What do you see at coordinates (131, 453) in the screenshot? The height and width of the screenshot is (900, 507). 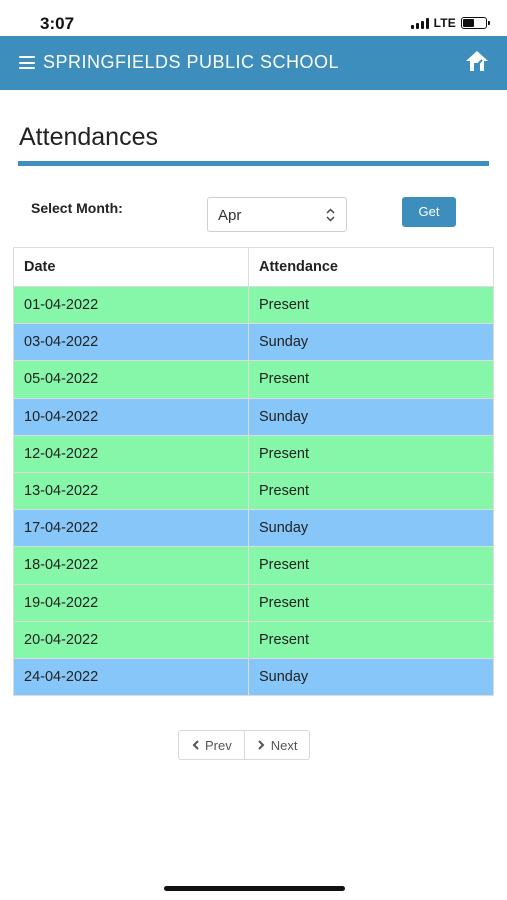 I see `date-cell: 12-04-2022` at bounding box center [131, 453].